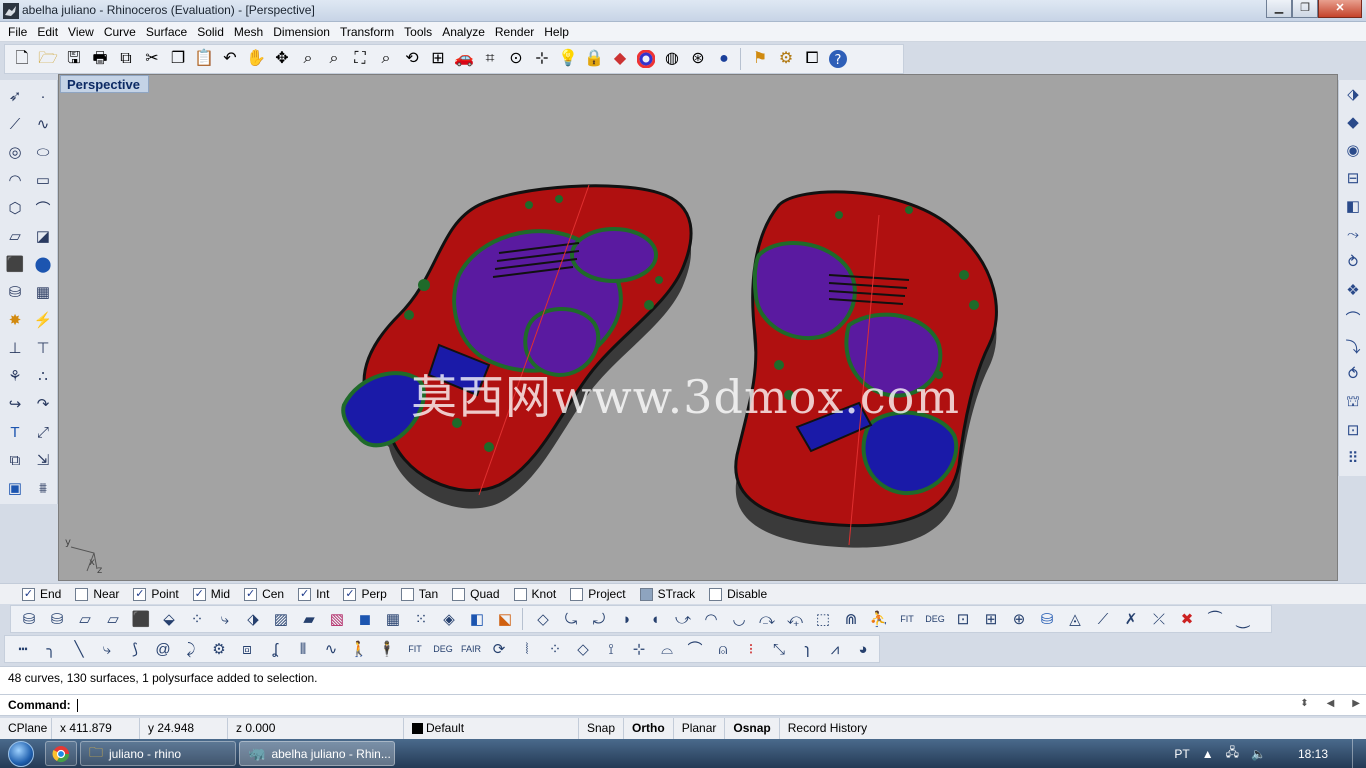 This screenshot has width=1366, height=768. What do you see at coordinates (555, 649) in the screenshot?
I see `point-grid-icon: ⁘` at bounding box center [555, 649].